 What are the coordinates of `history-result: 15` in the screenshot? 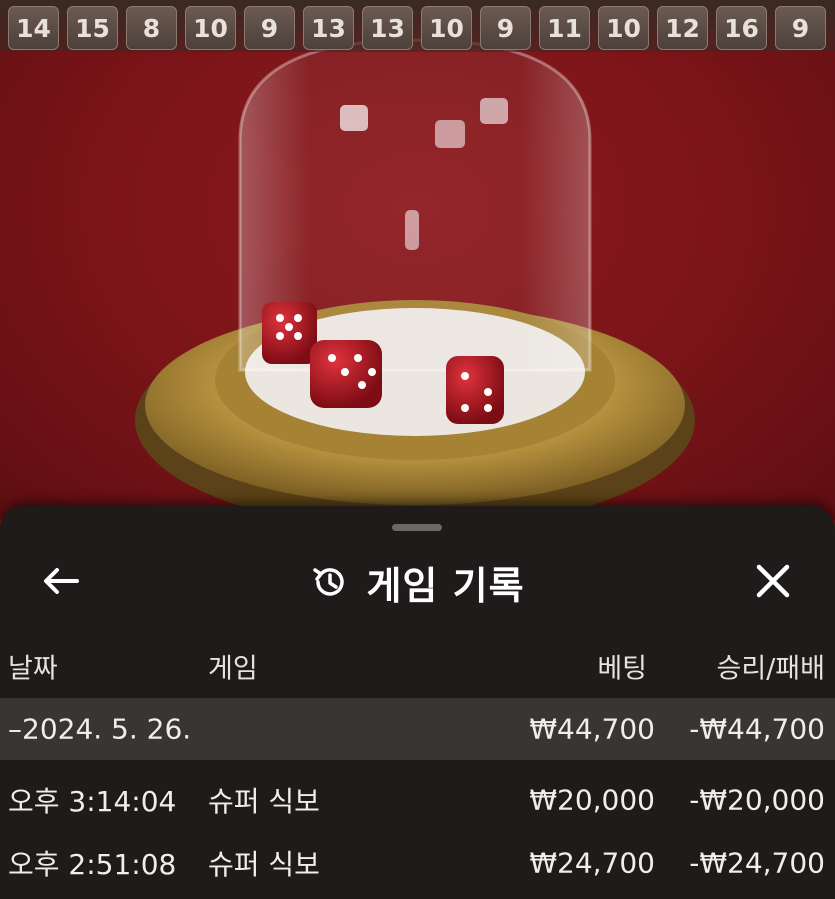 It's located at (92, 28).